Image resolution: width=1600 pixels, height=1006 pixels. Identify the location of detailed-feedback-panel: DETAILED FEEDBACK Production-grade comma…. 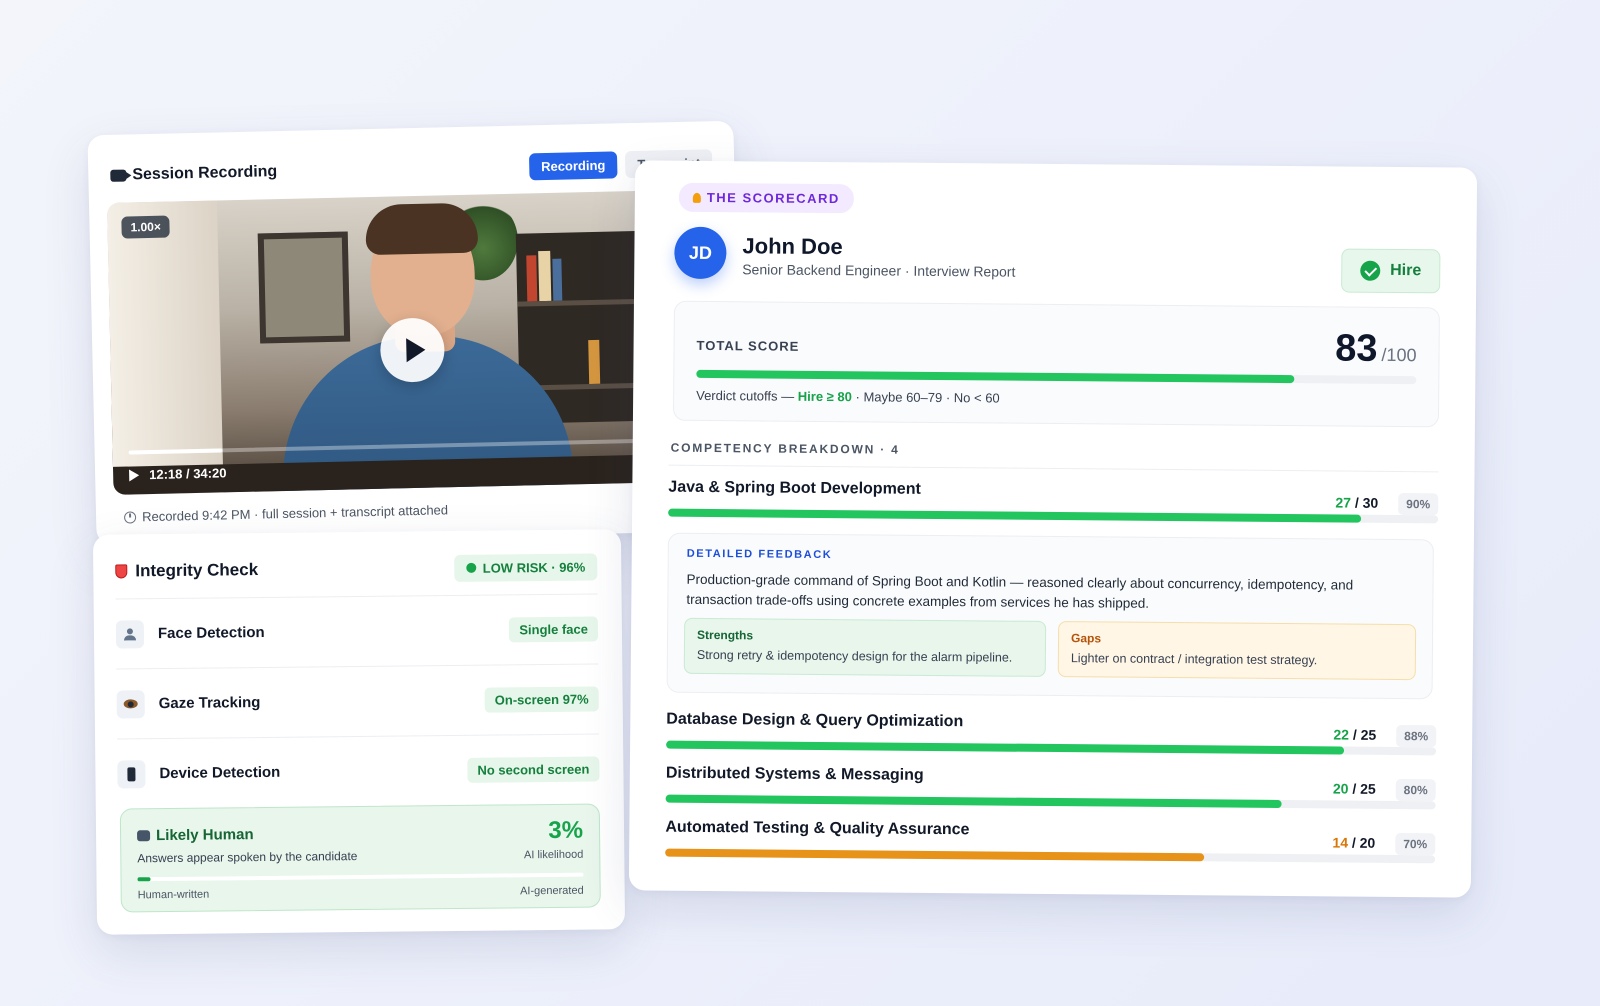
(1050, 616).